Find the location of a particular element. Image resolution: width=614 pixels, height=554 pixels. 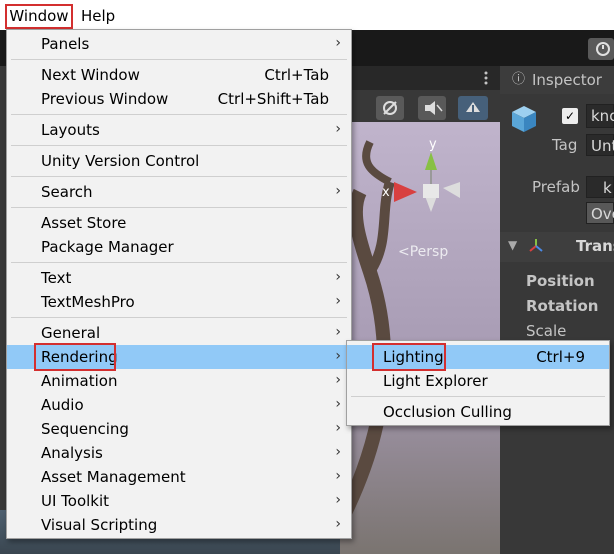

scene-audio-button is located at coordinates (432, 108).